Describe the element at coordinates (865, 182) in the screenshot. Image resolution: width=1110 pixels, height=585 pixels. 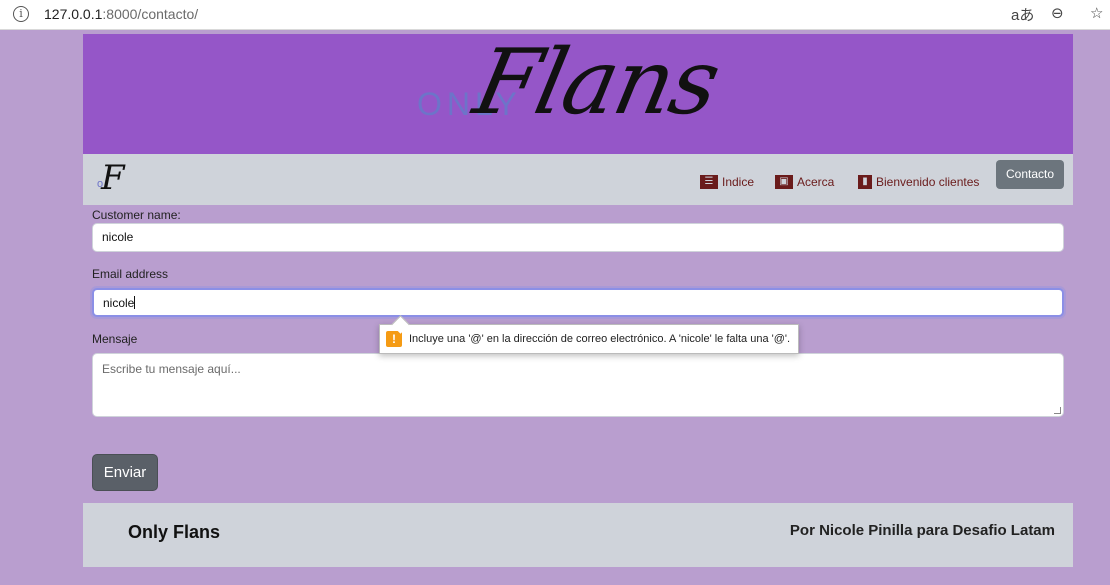
I see `door-open-icon: ▮` at that location.